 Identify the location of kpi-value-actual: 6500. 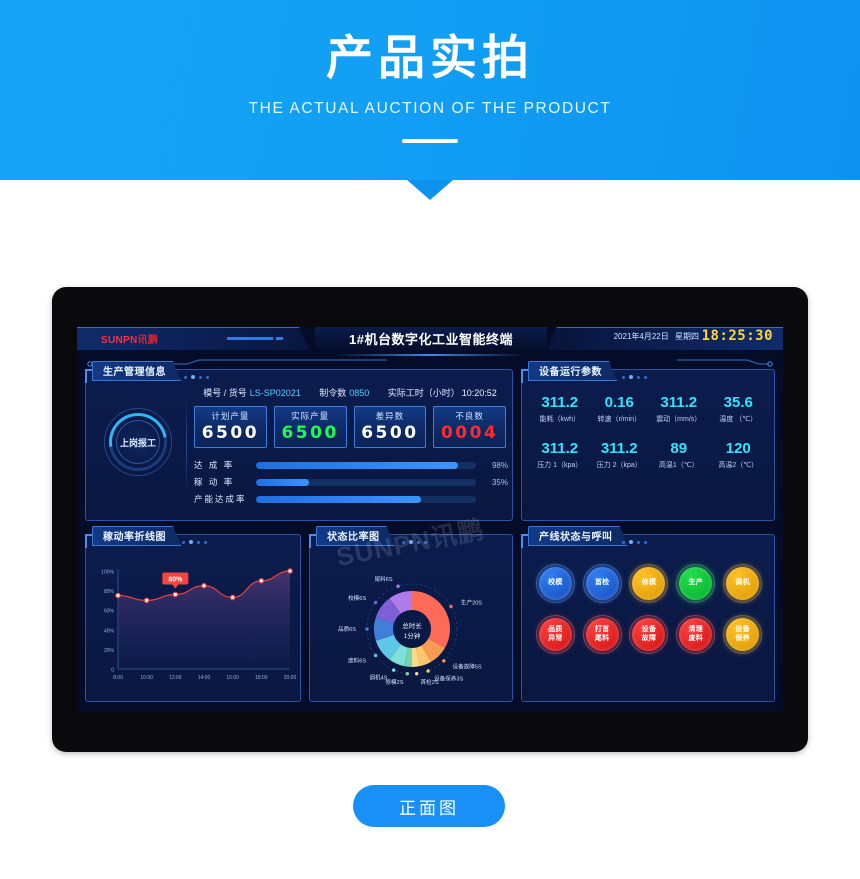
(310, 433).